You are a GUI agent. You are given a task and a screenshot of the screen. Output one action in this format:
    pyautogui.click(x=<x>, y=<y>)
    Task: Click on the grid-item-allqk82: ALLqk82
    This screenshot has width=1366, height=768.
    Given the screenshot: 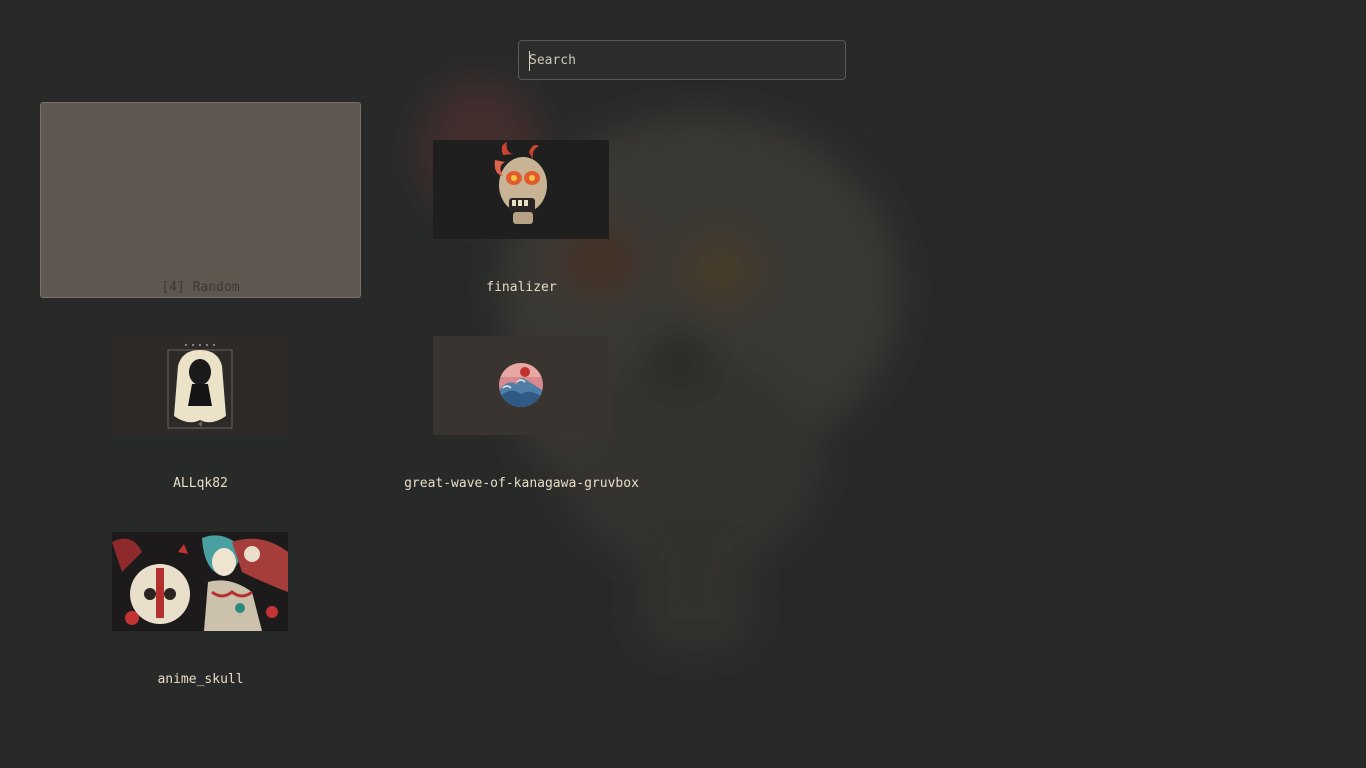 What is the action you would take?
    pyautogui.click(x=200, y=396)
    